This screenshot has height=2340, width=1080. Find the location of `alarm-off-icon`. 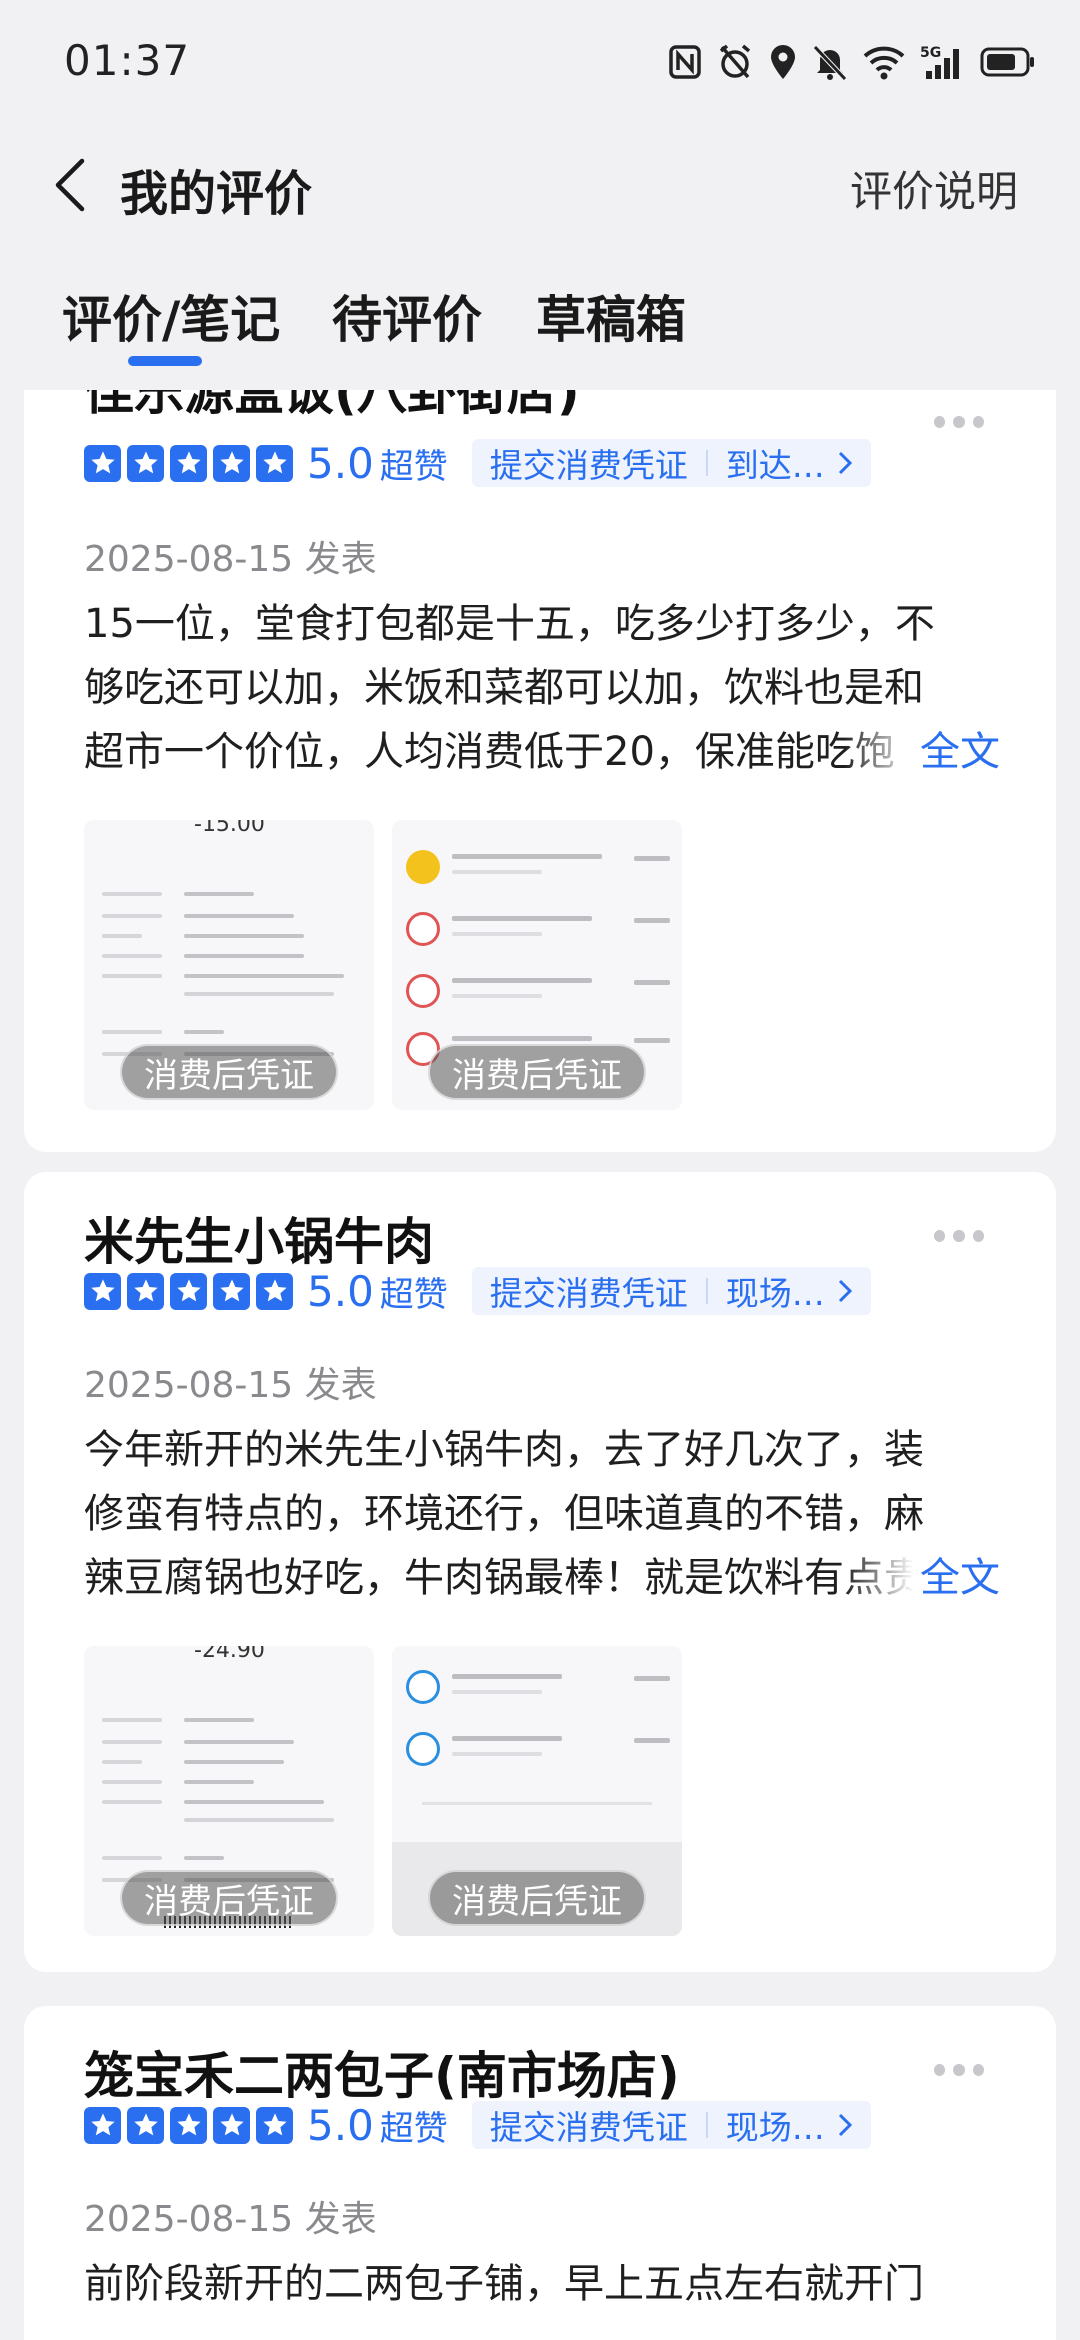

alarm-off-icon is located at coordinates (735, 61).